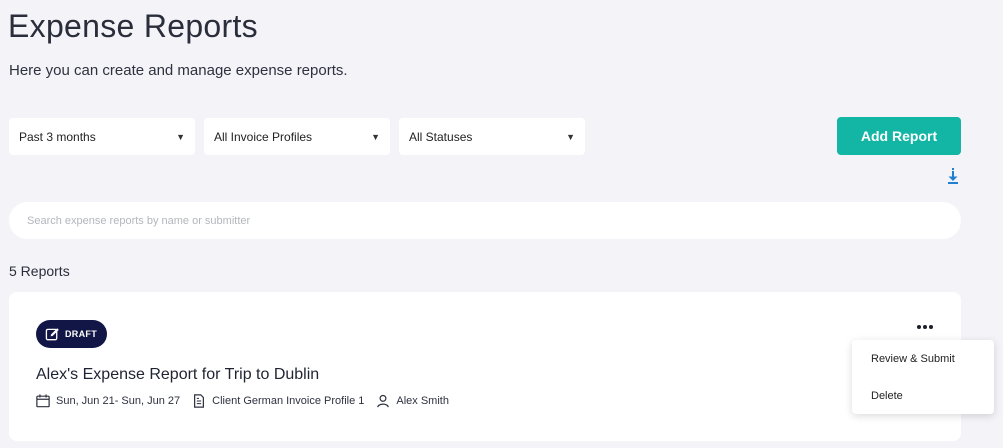 The width and height of the screenshot is (1003, 448). I want to click on menu-item-review-submit: Review & Submit, so click(923, 359).